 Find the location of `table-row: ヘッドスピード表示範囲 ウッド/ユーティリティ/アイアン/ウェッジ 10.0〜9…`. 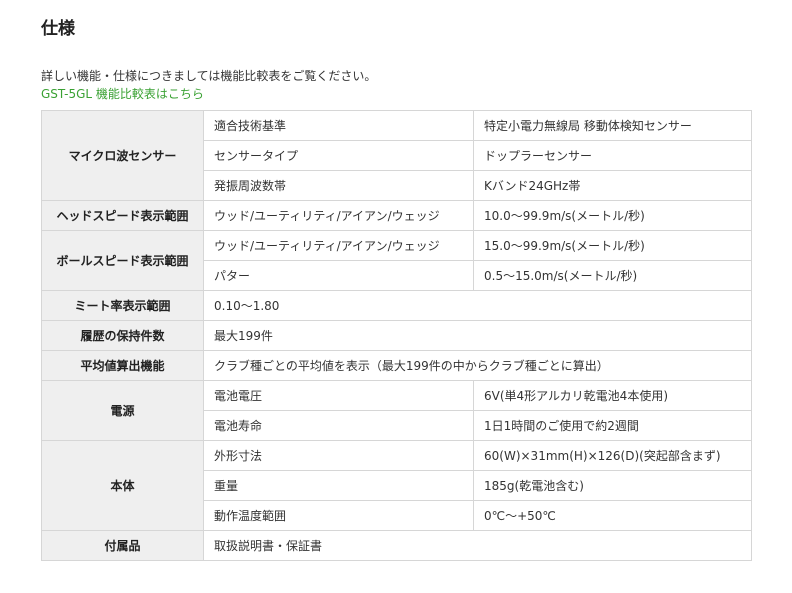

table-row: ヘッドスピード表示範囲 ウッド/ユーティリティ/アイアン/ウェッジ 10.0〜9… is located at coordinates (396, 215).